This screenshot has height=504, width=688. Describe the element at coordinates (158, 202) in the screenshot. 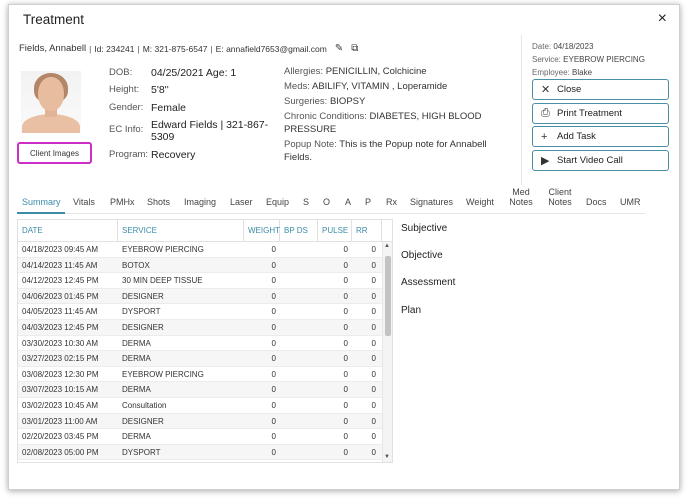

I see `tab-shots: Shots` at that location.